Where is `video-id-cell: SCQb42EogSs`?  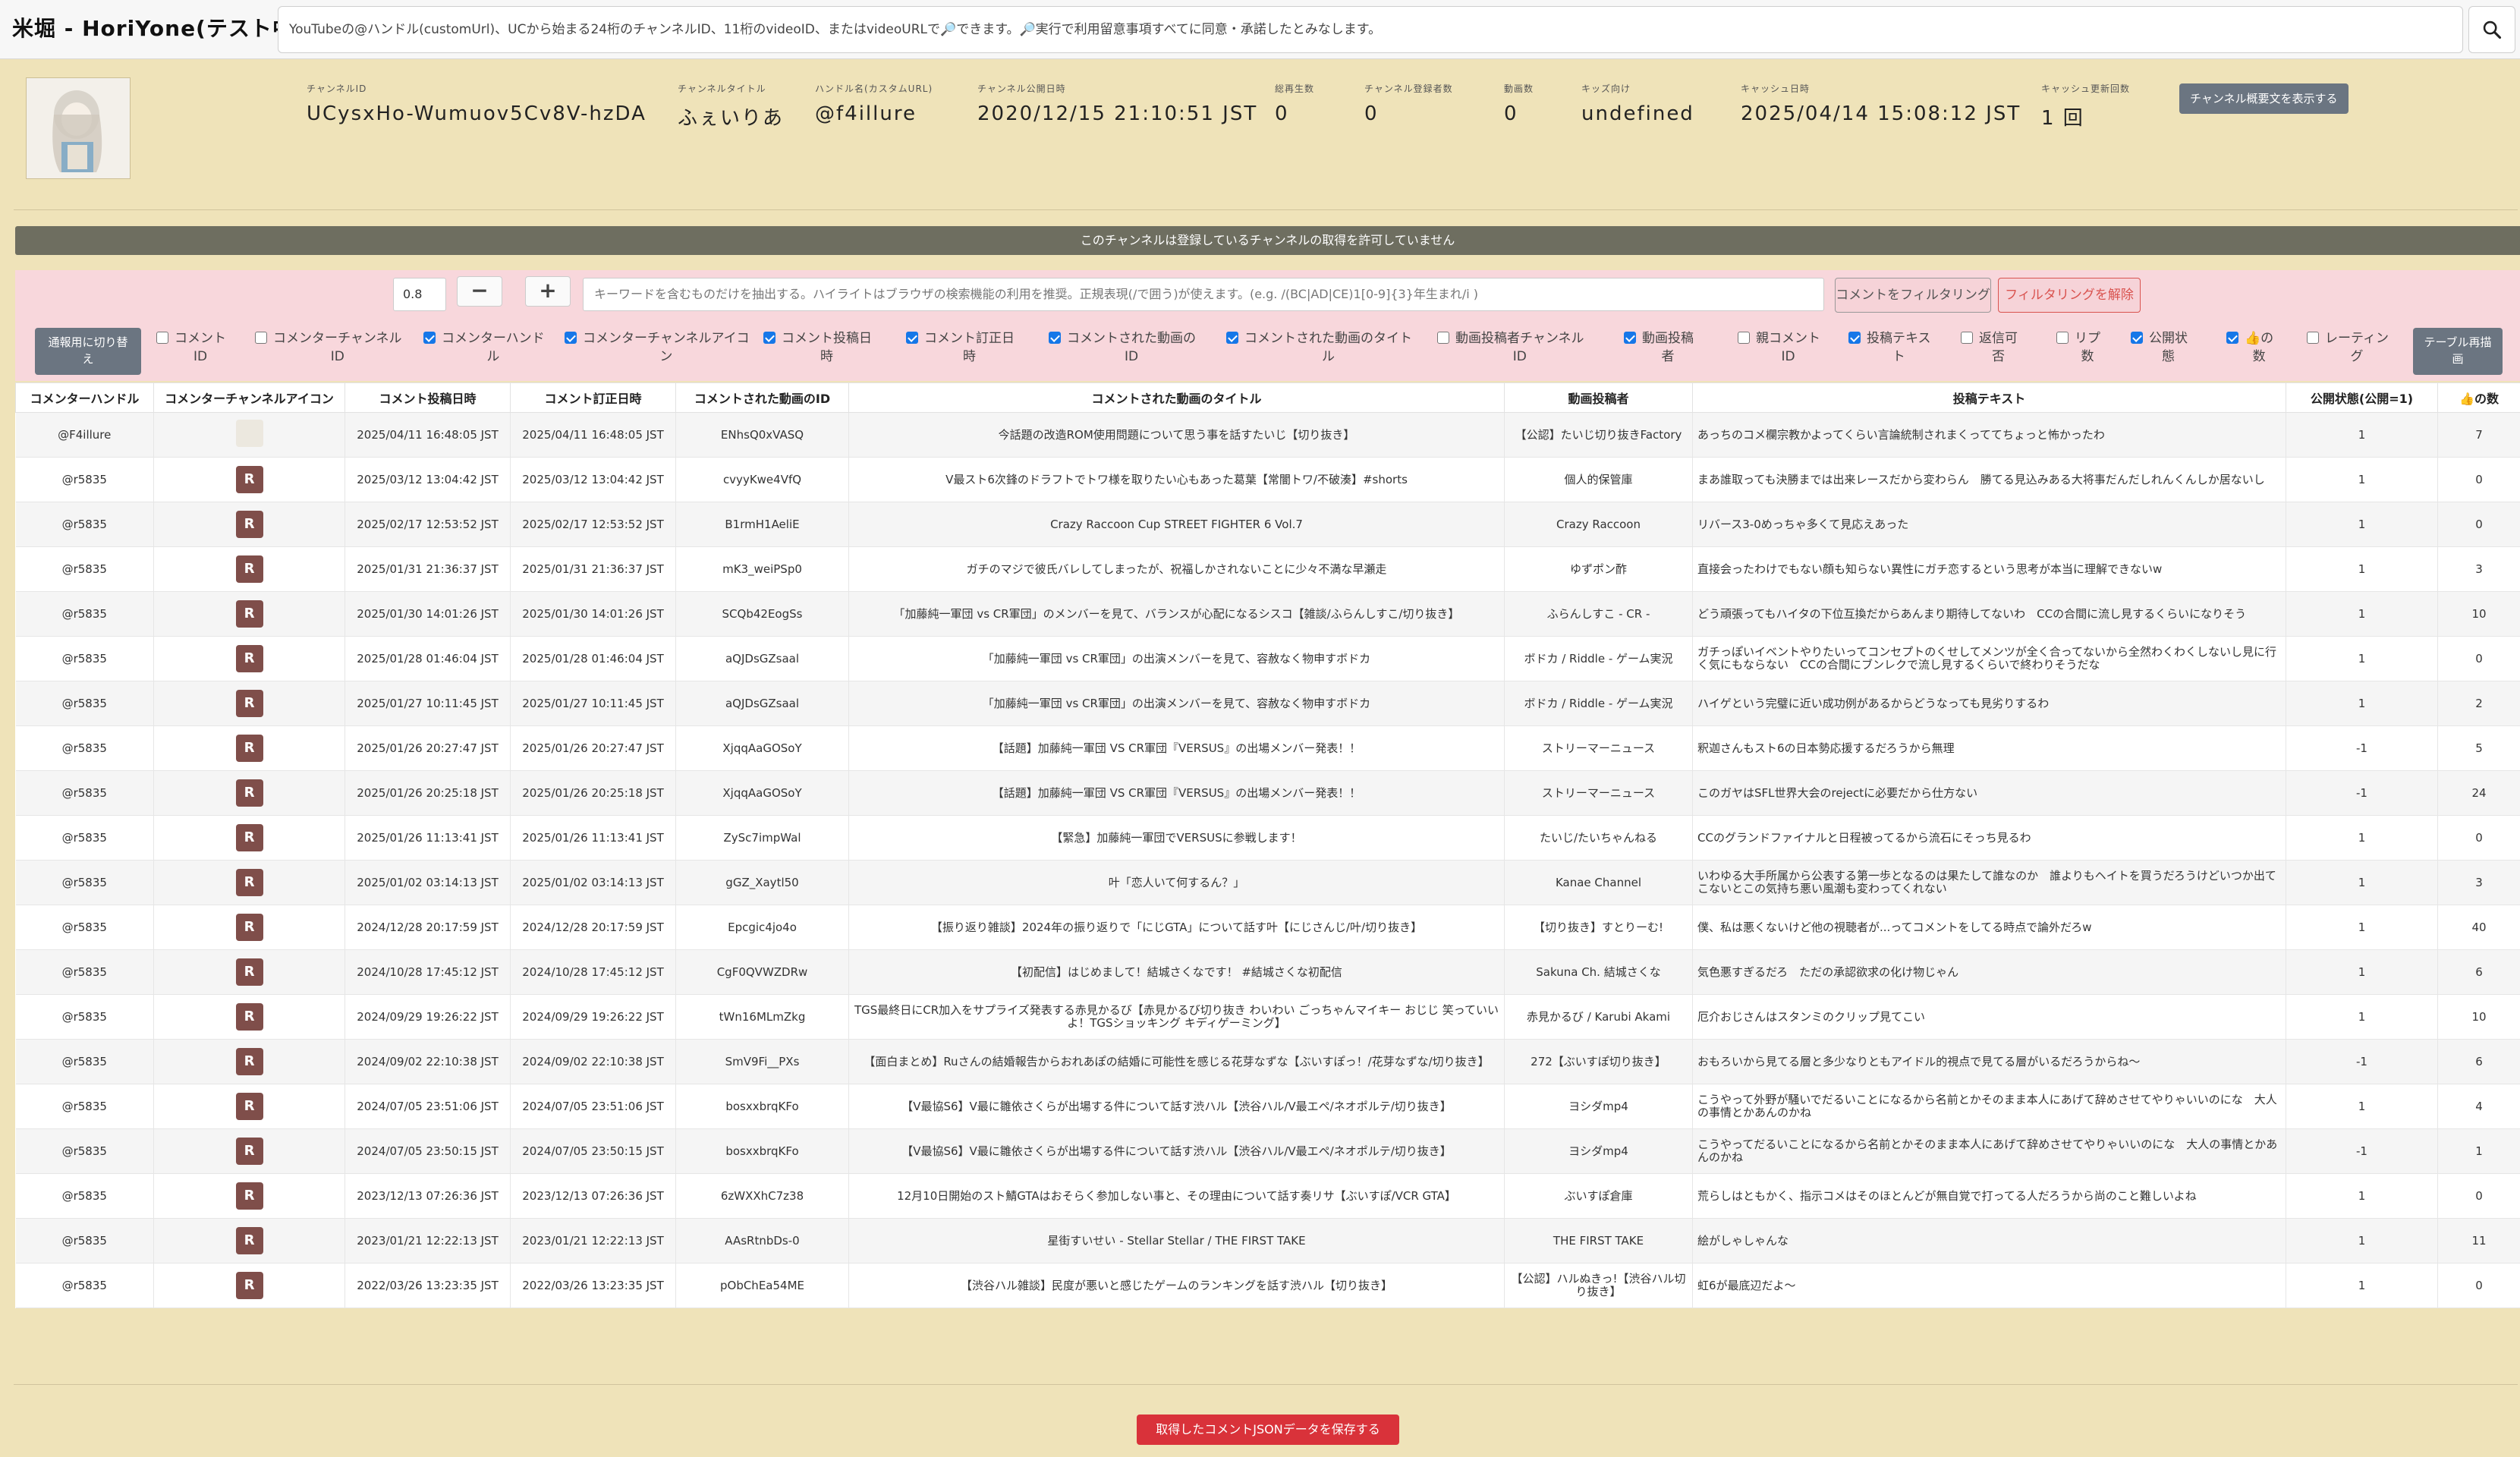 video-id-cell: SCQb42EogSs is located at coordinates (762, 614).